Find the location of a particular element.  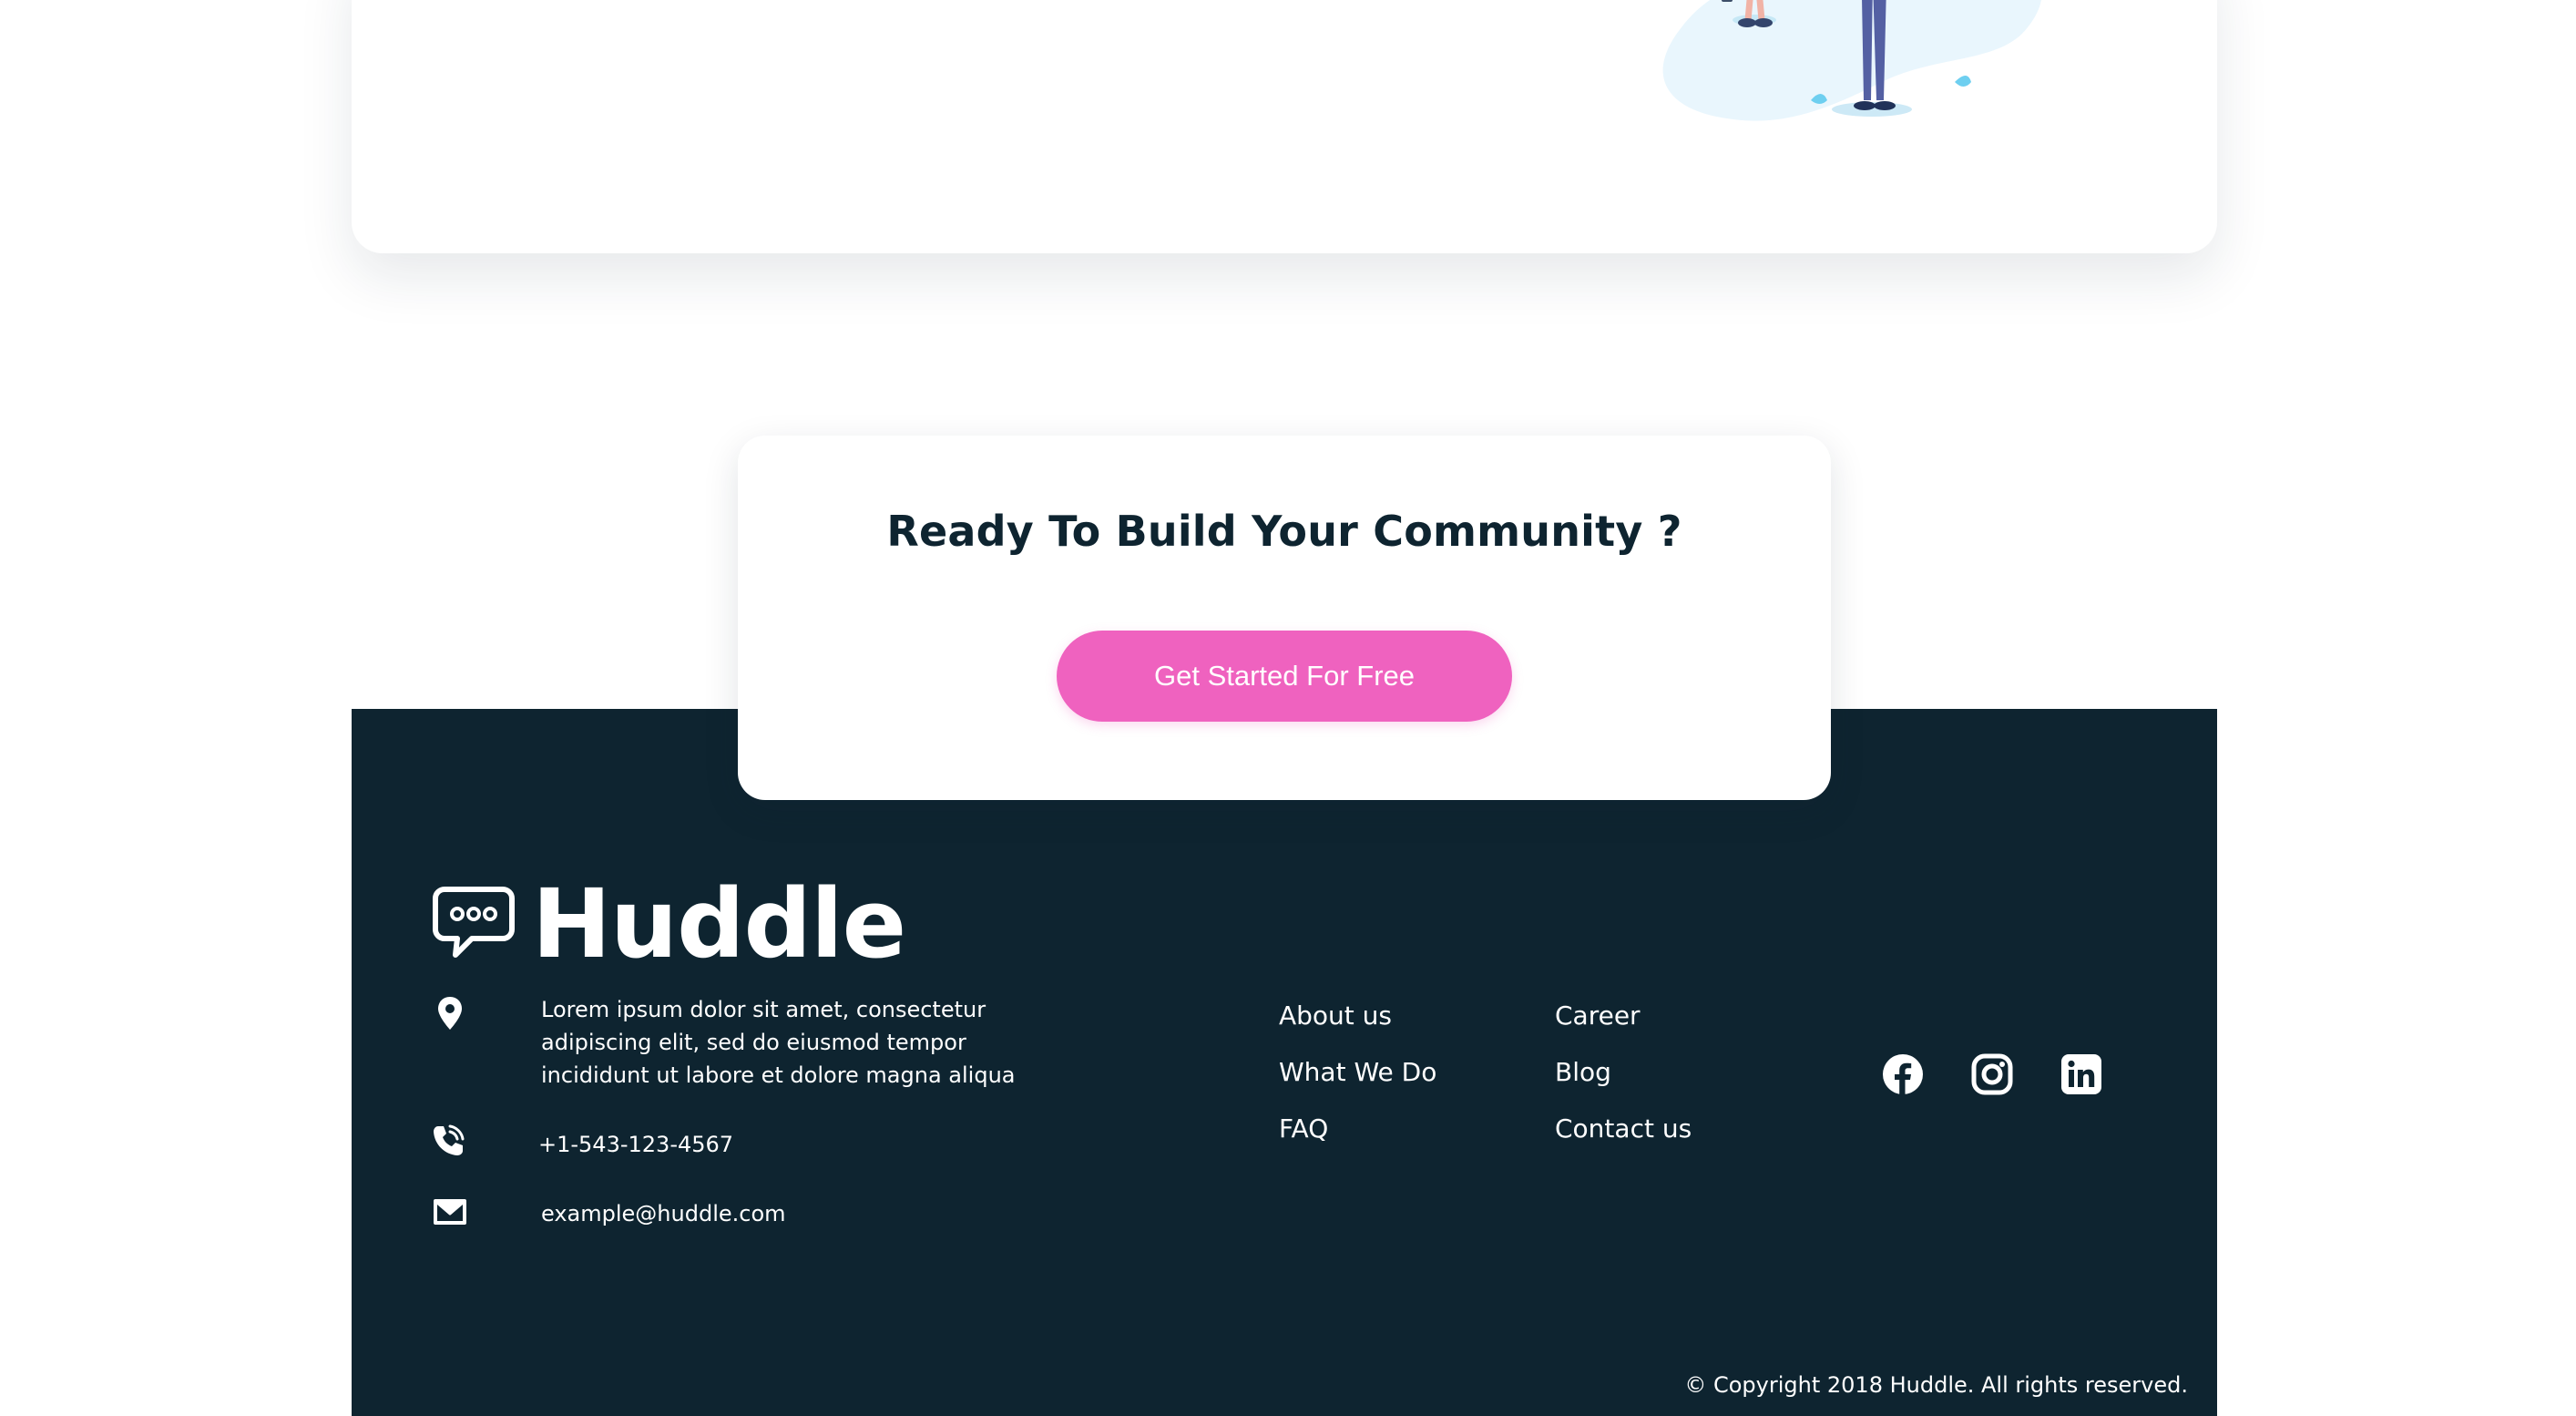

cta-title: Ready To Build Your Community ? is located at coordinates (1284, 531).